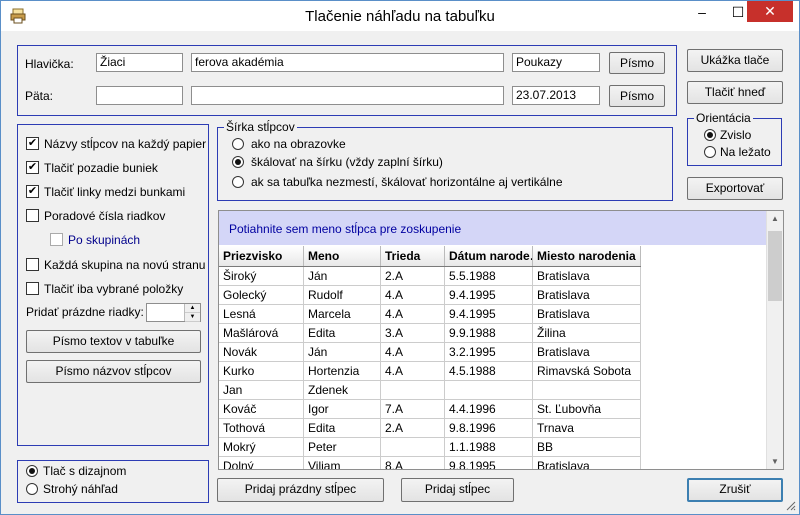 The height and width of the screenshot is (515, 800). What do you see at coordinates (238, 162) in the screenshot?
I see `width-scale-width-radio` at bounding box center [238, 162].